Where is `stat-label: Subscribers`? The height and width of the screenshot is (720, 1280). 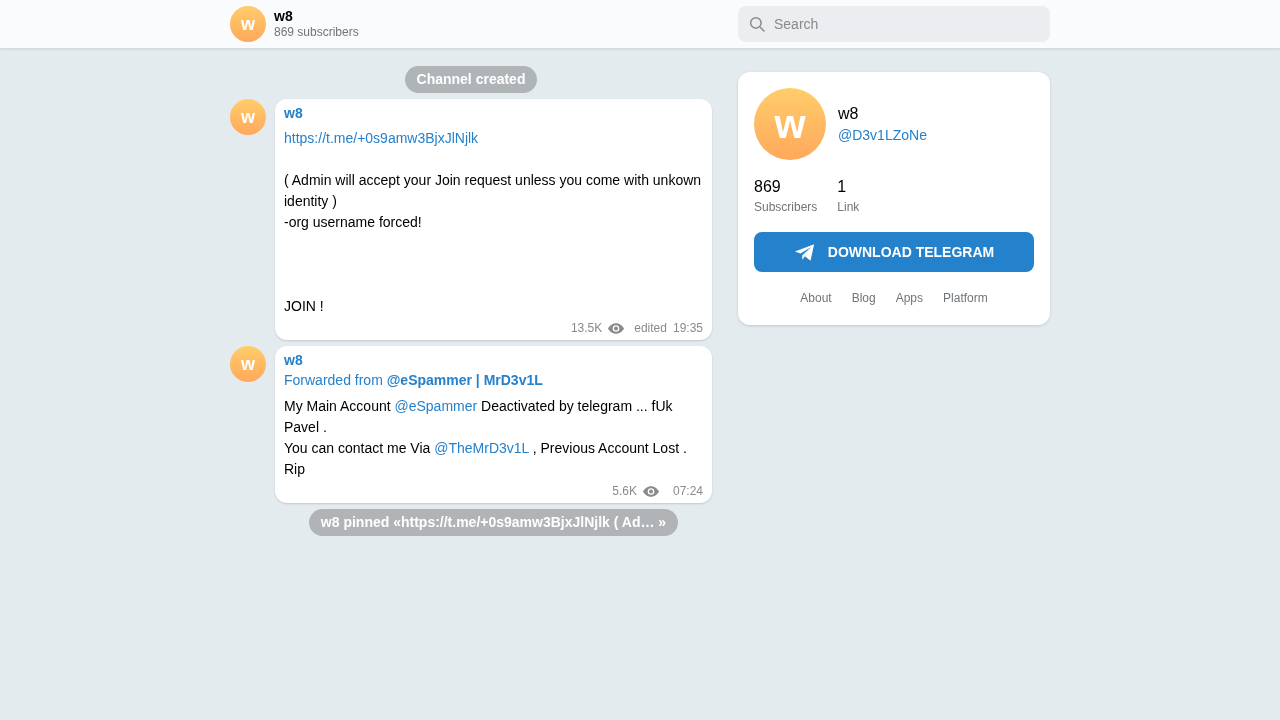 stat-label: Subscribers is located at coordinates (786, 207).